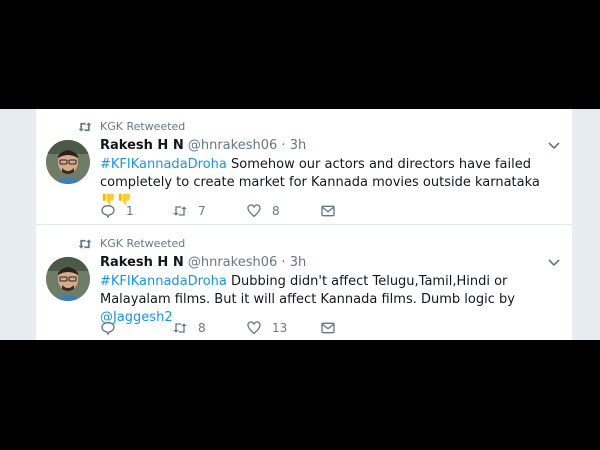  I want to click on like-button: 13, so click(266, 328).